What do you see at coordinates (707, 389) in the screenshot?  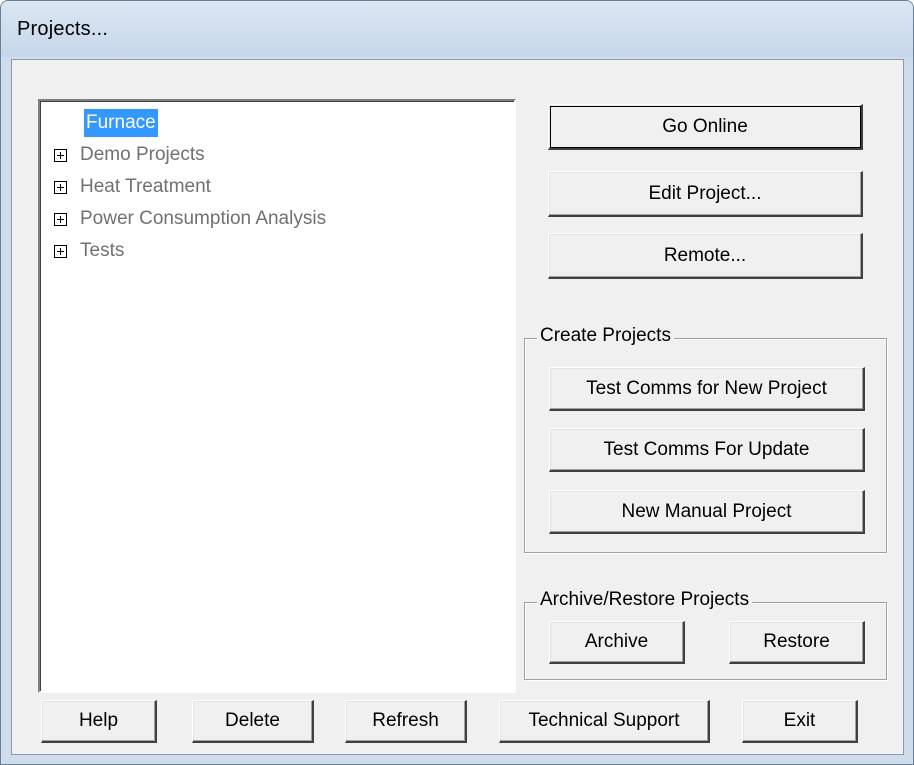 I see `test-comms-new-project-button: Test Comms for New Project` at bounding box center [707, 389].